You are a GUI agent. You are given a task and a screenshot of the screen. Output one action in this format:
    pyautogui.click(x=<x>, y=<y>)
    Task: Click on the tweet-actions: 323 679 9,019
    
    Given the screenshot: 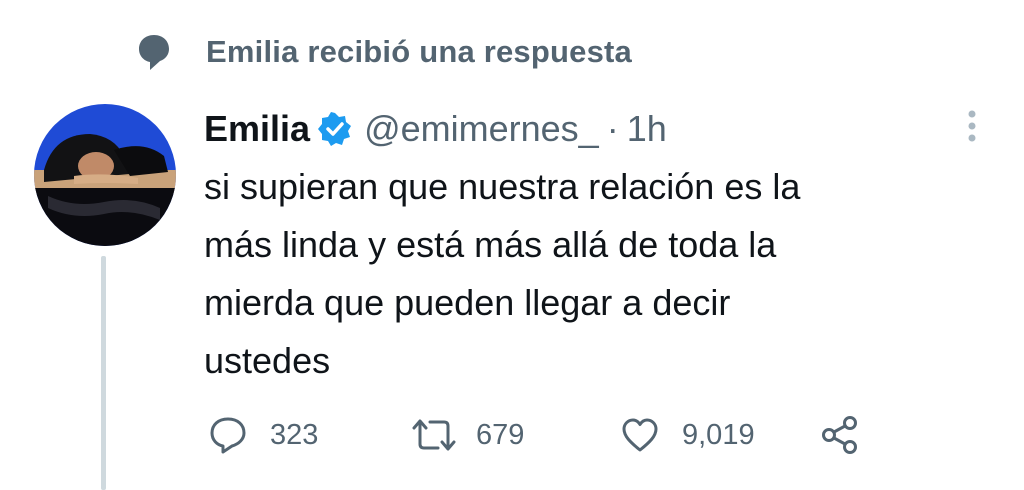 What is the action you would take?
    pyautogui.click(x=548, y=435)
    